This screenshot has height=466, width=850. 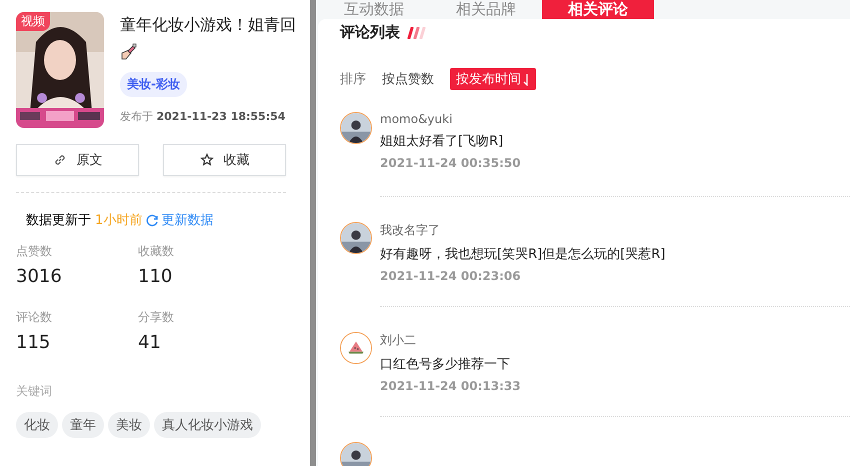 What do you see at coordinates (37, 425) in the screenshot?
I see `keyword-tag: 化妆` at bounding box center [37, 425].